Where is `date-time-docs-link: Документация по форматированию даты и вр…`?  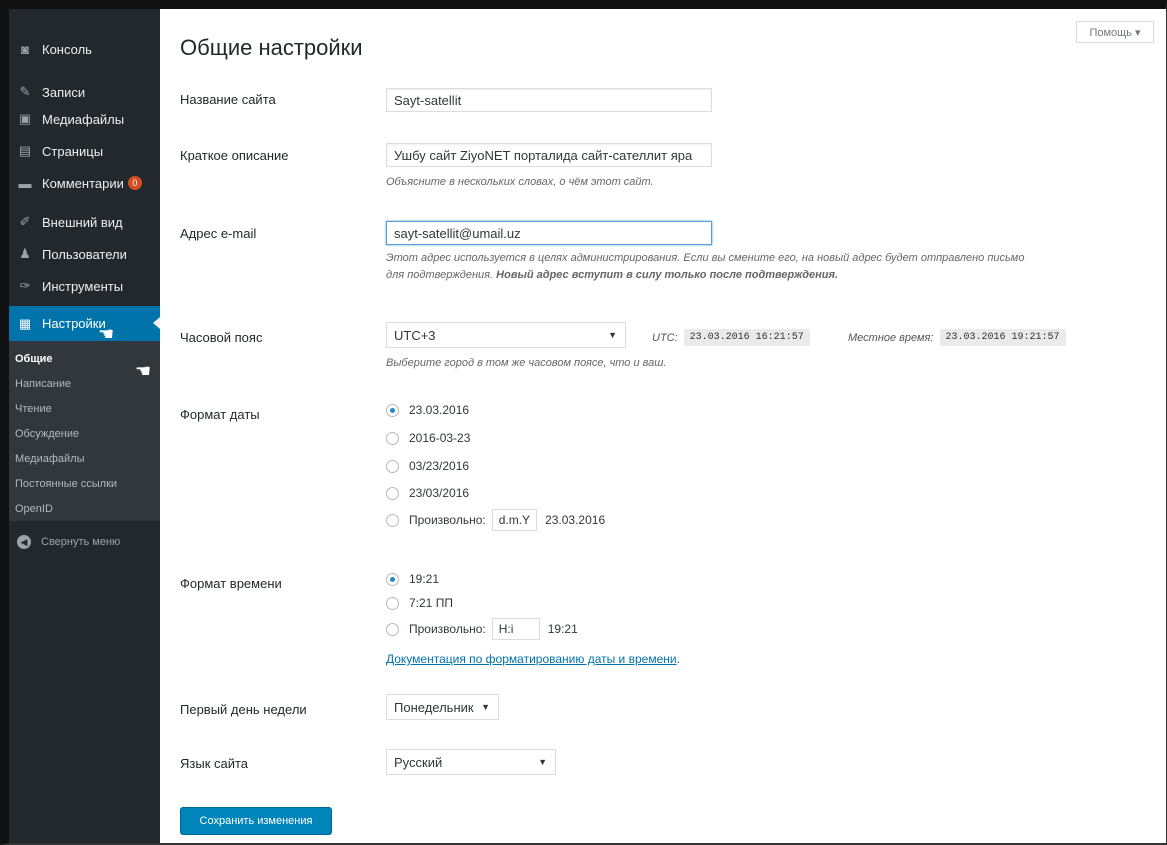 date-time-docs-link: Документация по форматированию даты и вр… is located at coordinates (531, 659).